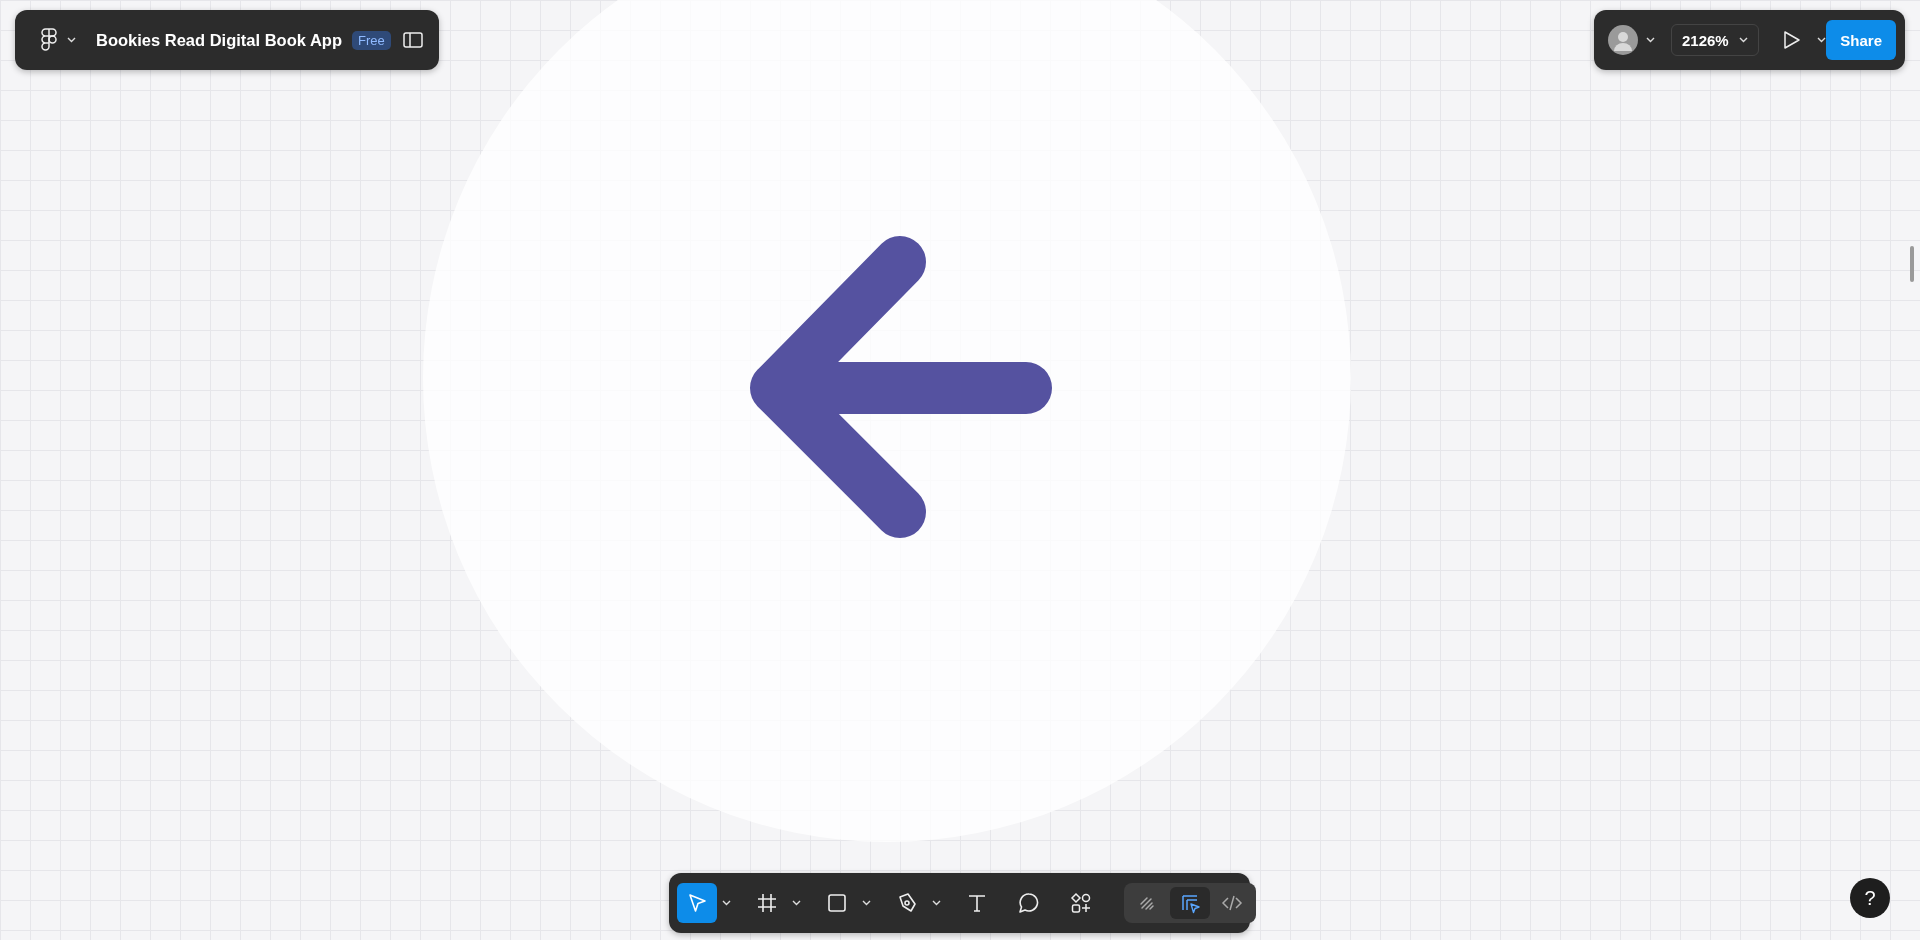 The height and width of the screenshot is (940, 1920). I want to click on layout-pointer-icon, so click(1190, 903).